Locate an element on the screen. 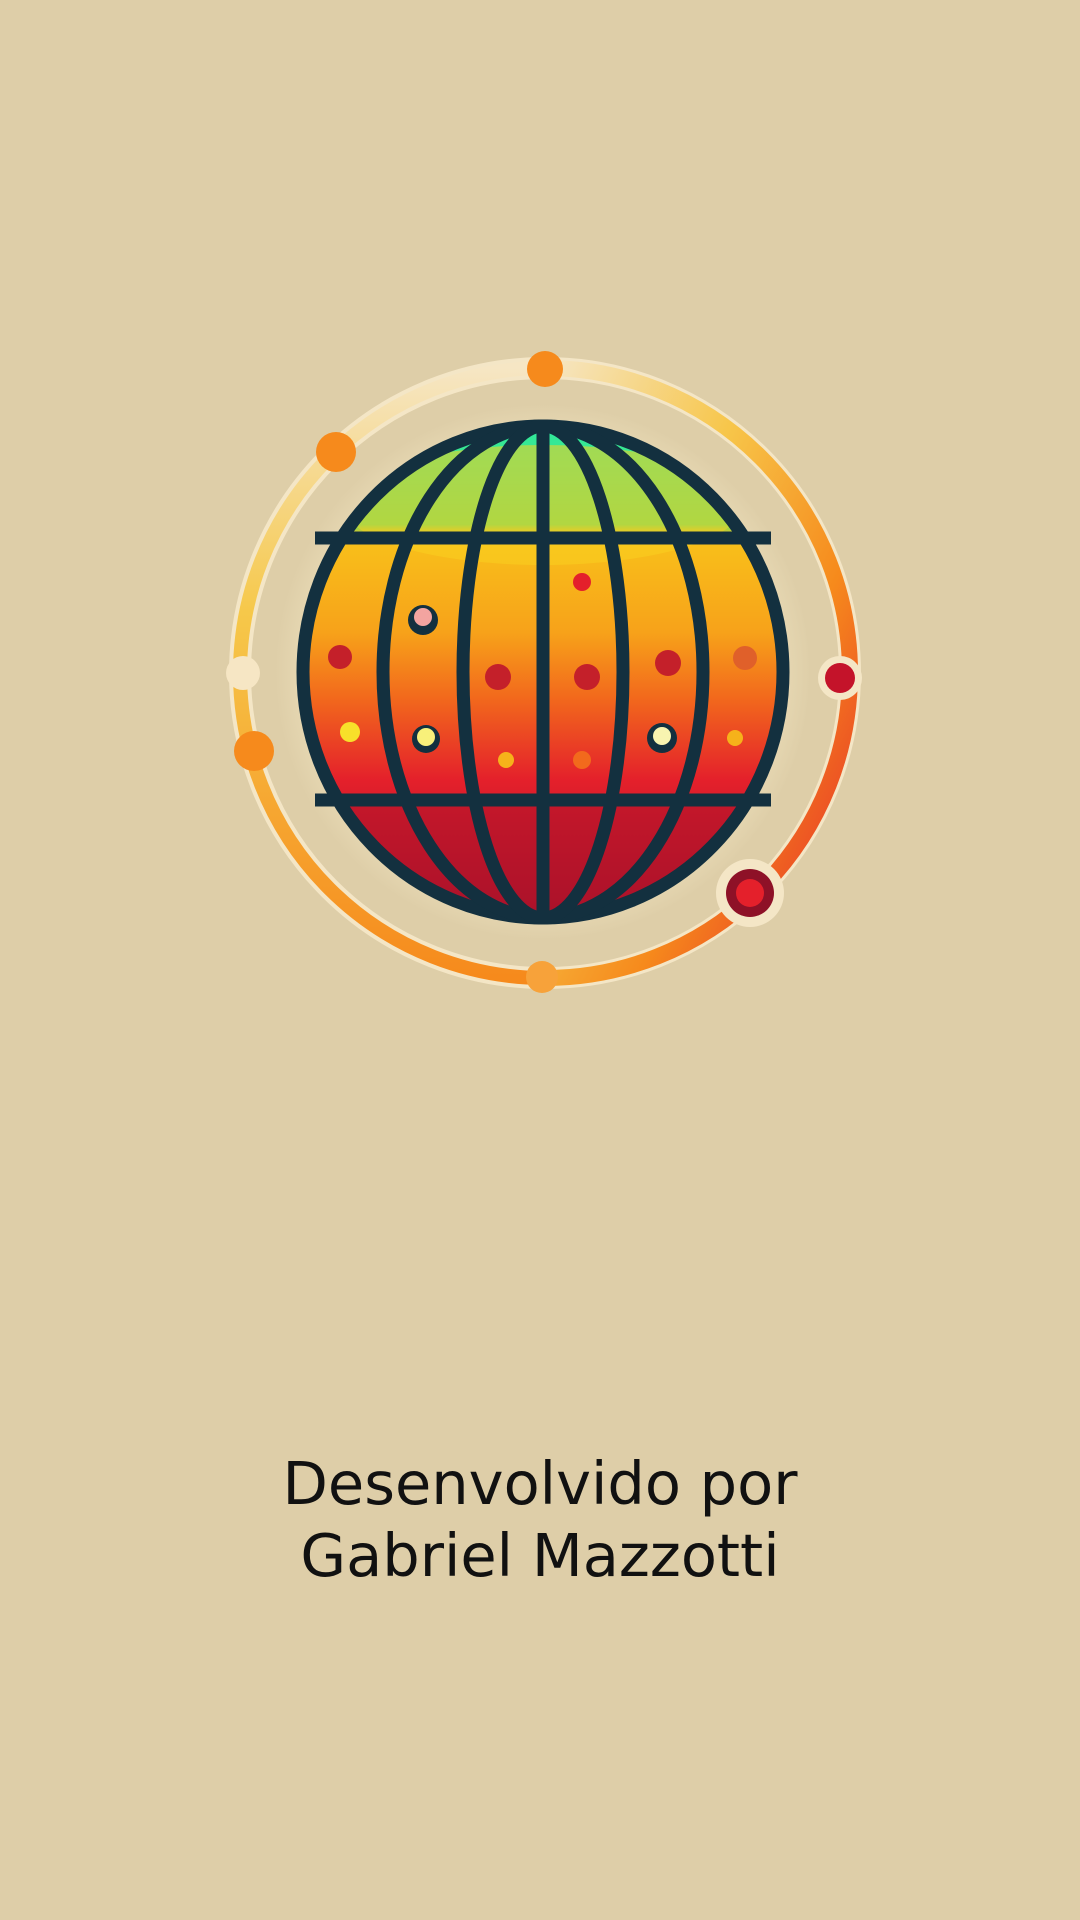 The width and height of the screenshot is (1080, 1920). credit-line-1: Desenvolvido por is located at coordinates (540, 1483).